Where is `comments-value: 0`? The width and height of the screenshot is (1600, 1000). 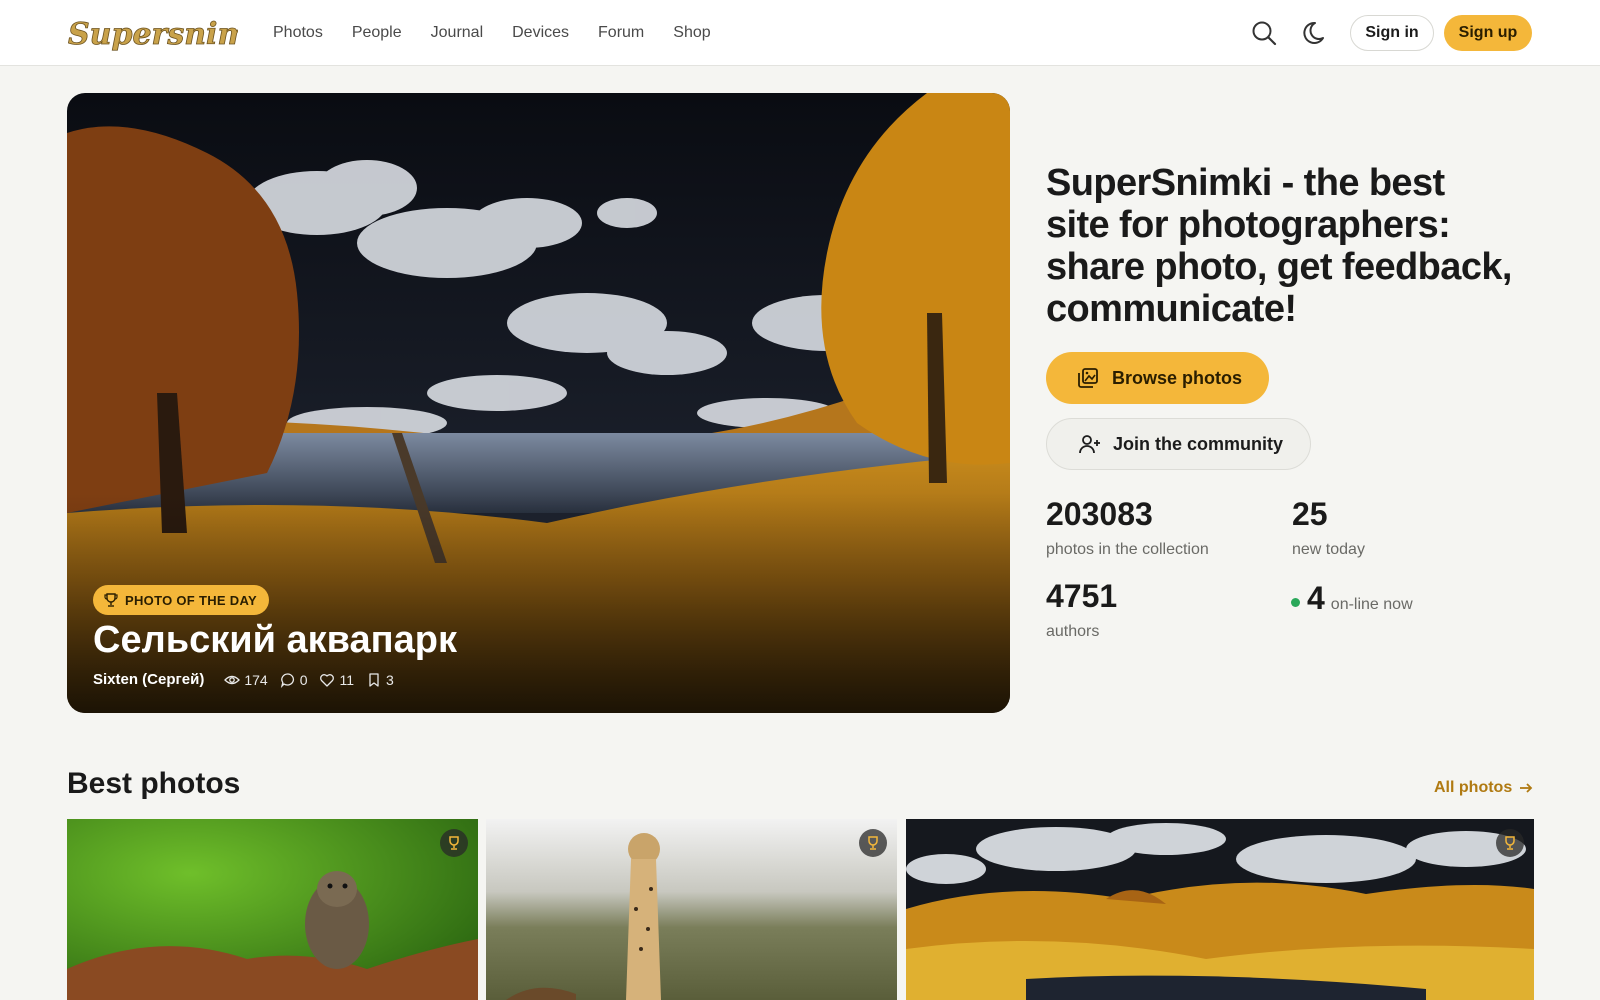
comments-value: 0 is located at coordinates (303, 679).